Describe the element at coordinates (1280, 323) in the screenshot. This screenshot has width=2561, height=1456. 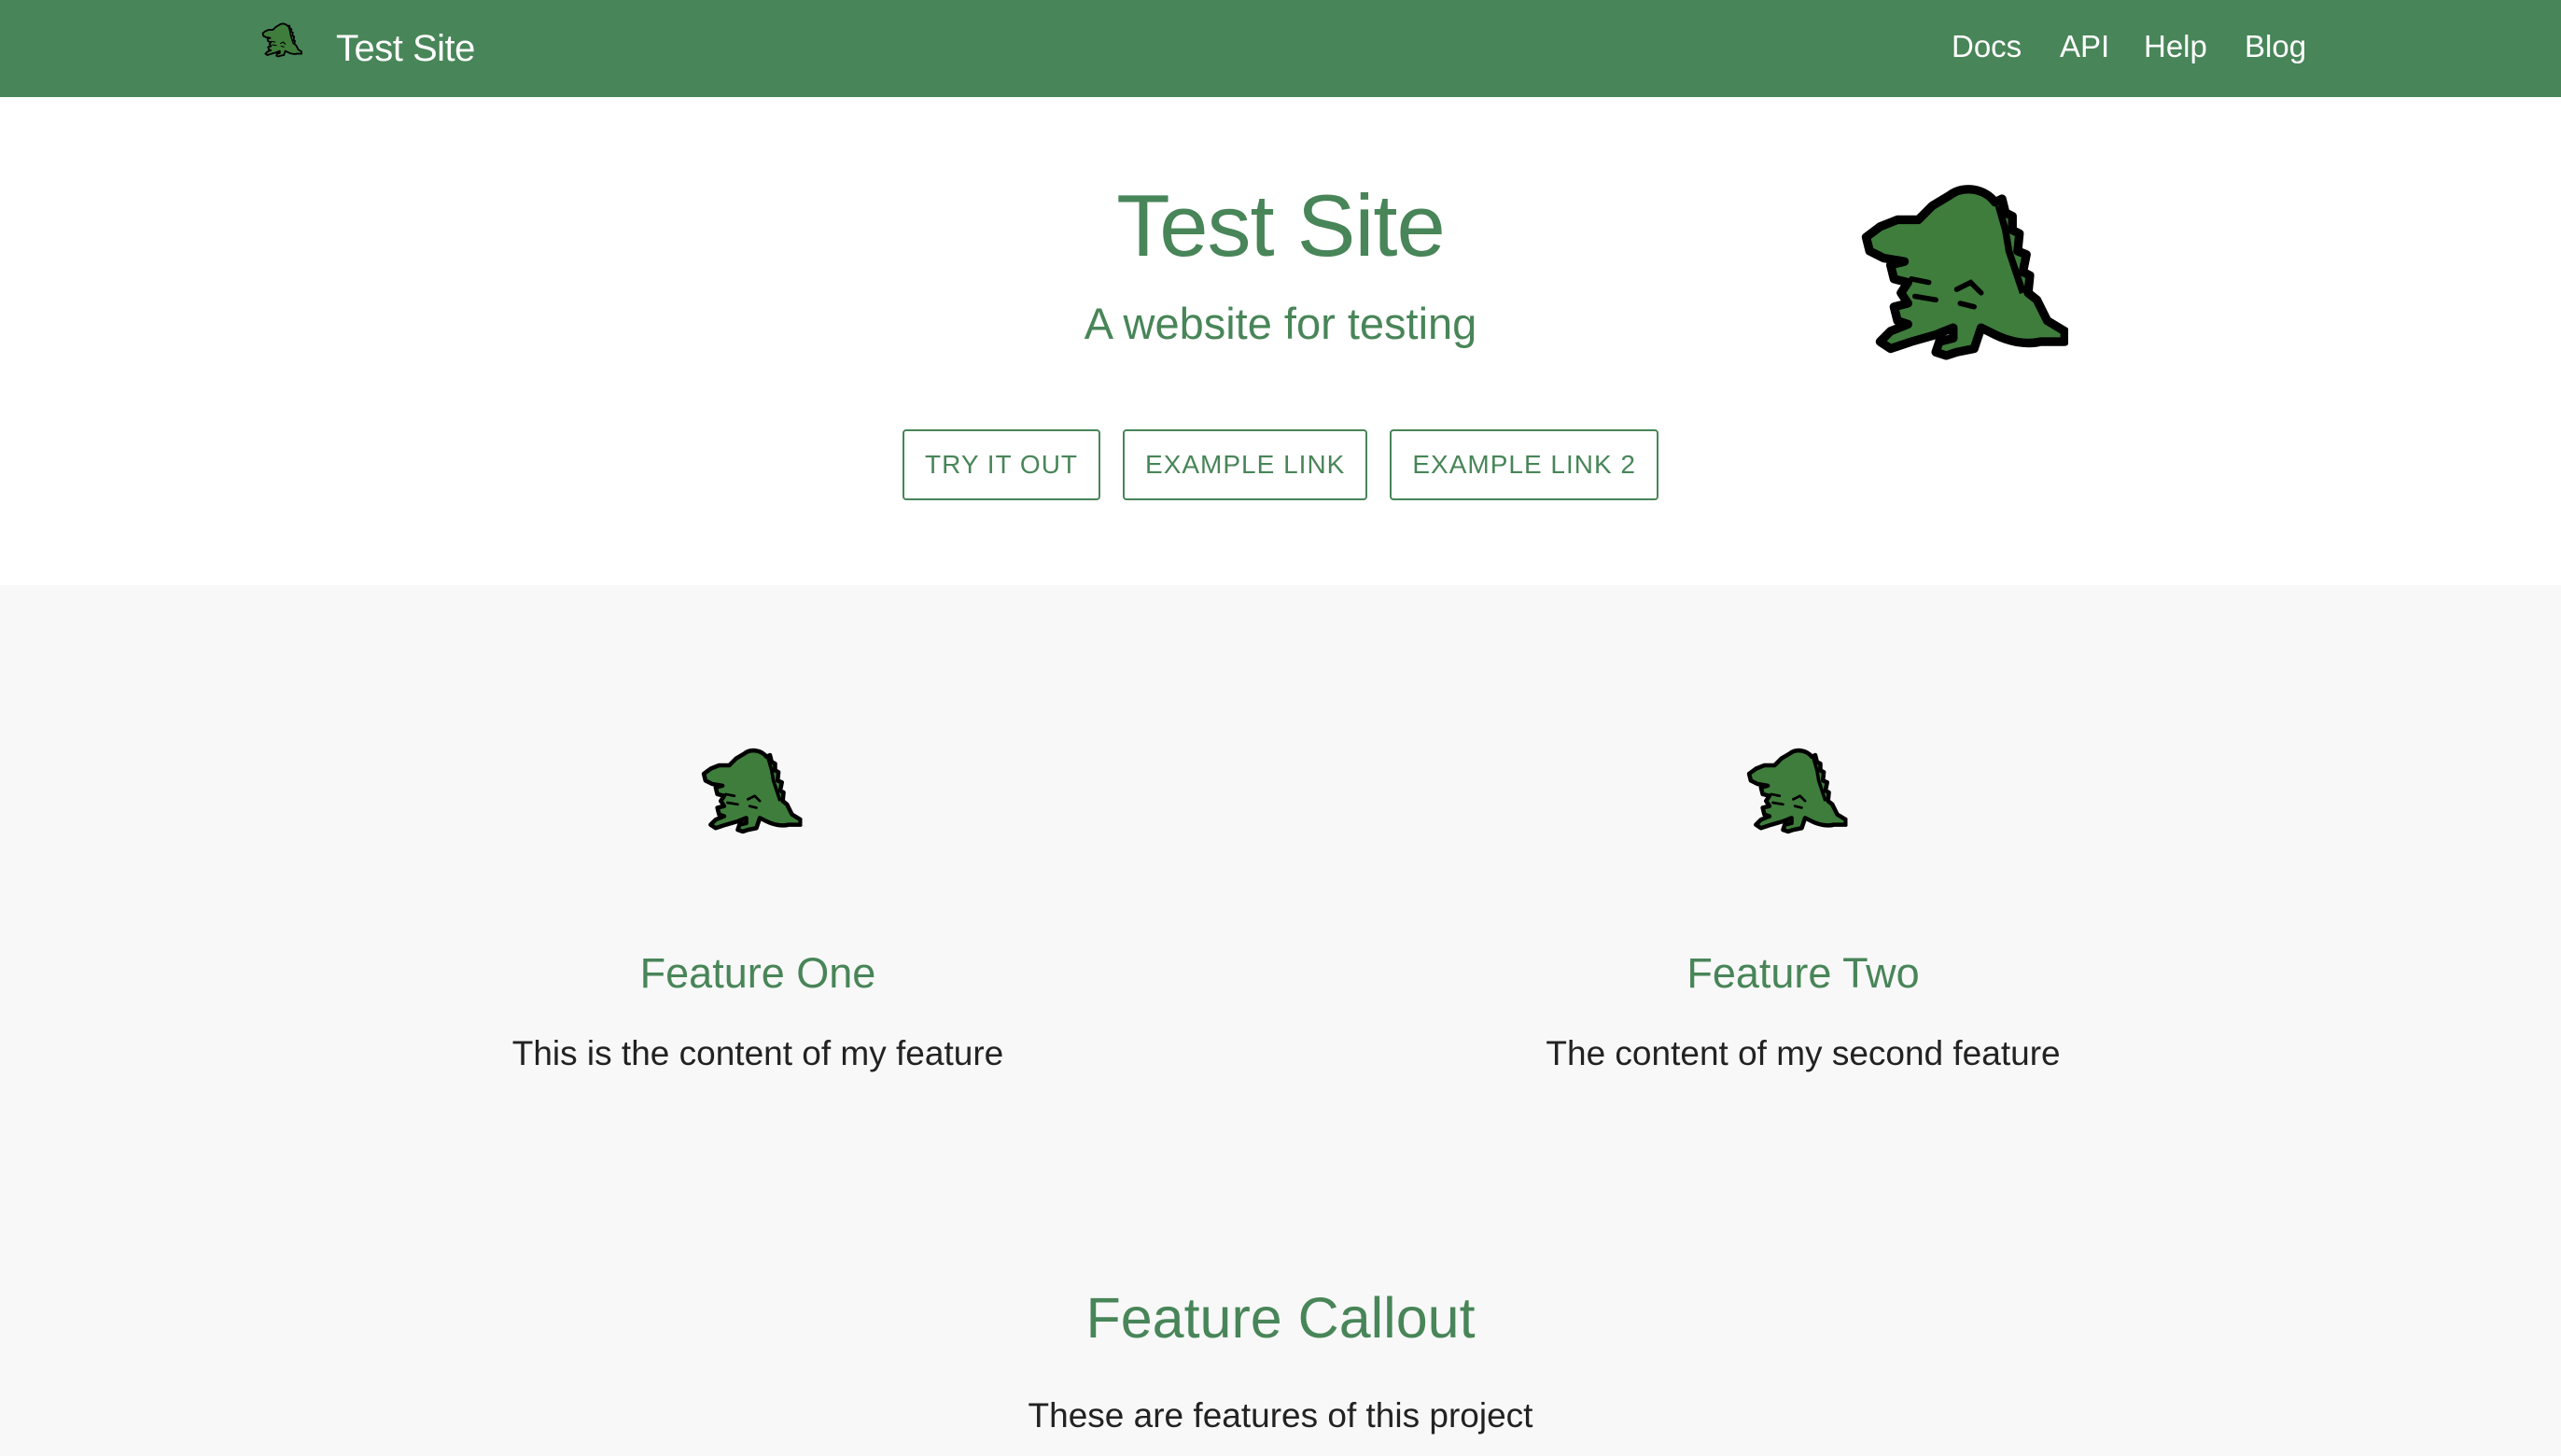
I see `hero-subtitle: A website for testing` at that location.